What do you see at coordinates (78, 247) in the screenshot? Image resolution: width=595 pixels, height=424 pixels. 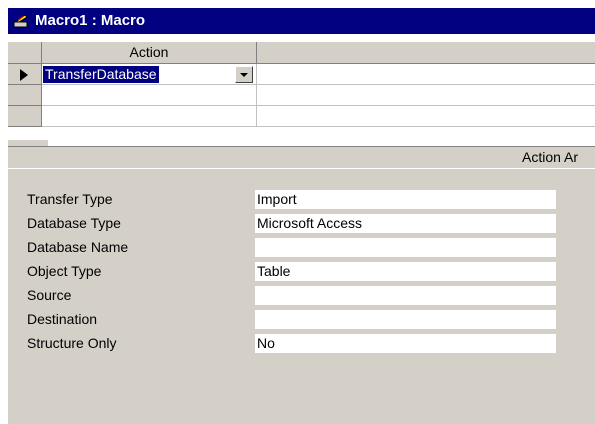 I see `arg-label-database-name: Database Name` at bounding box center [78, 247].